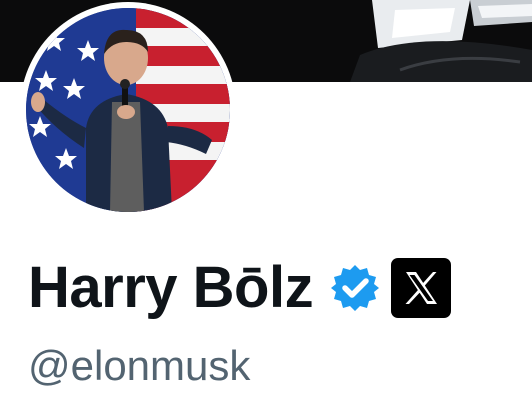  I want to click on display-name: Harry Bōlz, so click(171, 287).